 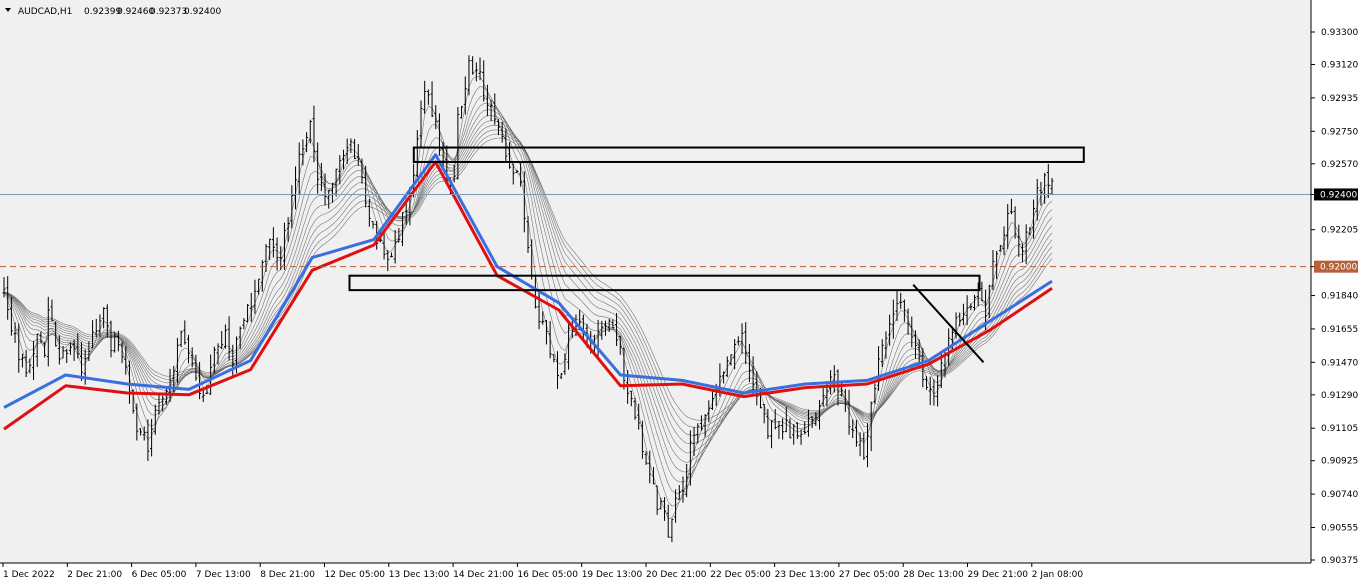 What do you see at coordinates (1338, 268) in the screenshot?
I see `level-price-label: 0.92000` at bounding box center [1338, 268].